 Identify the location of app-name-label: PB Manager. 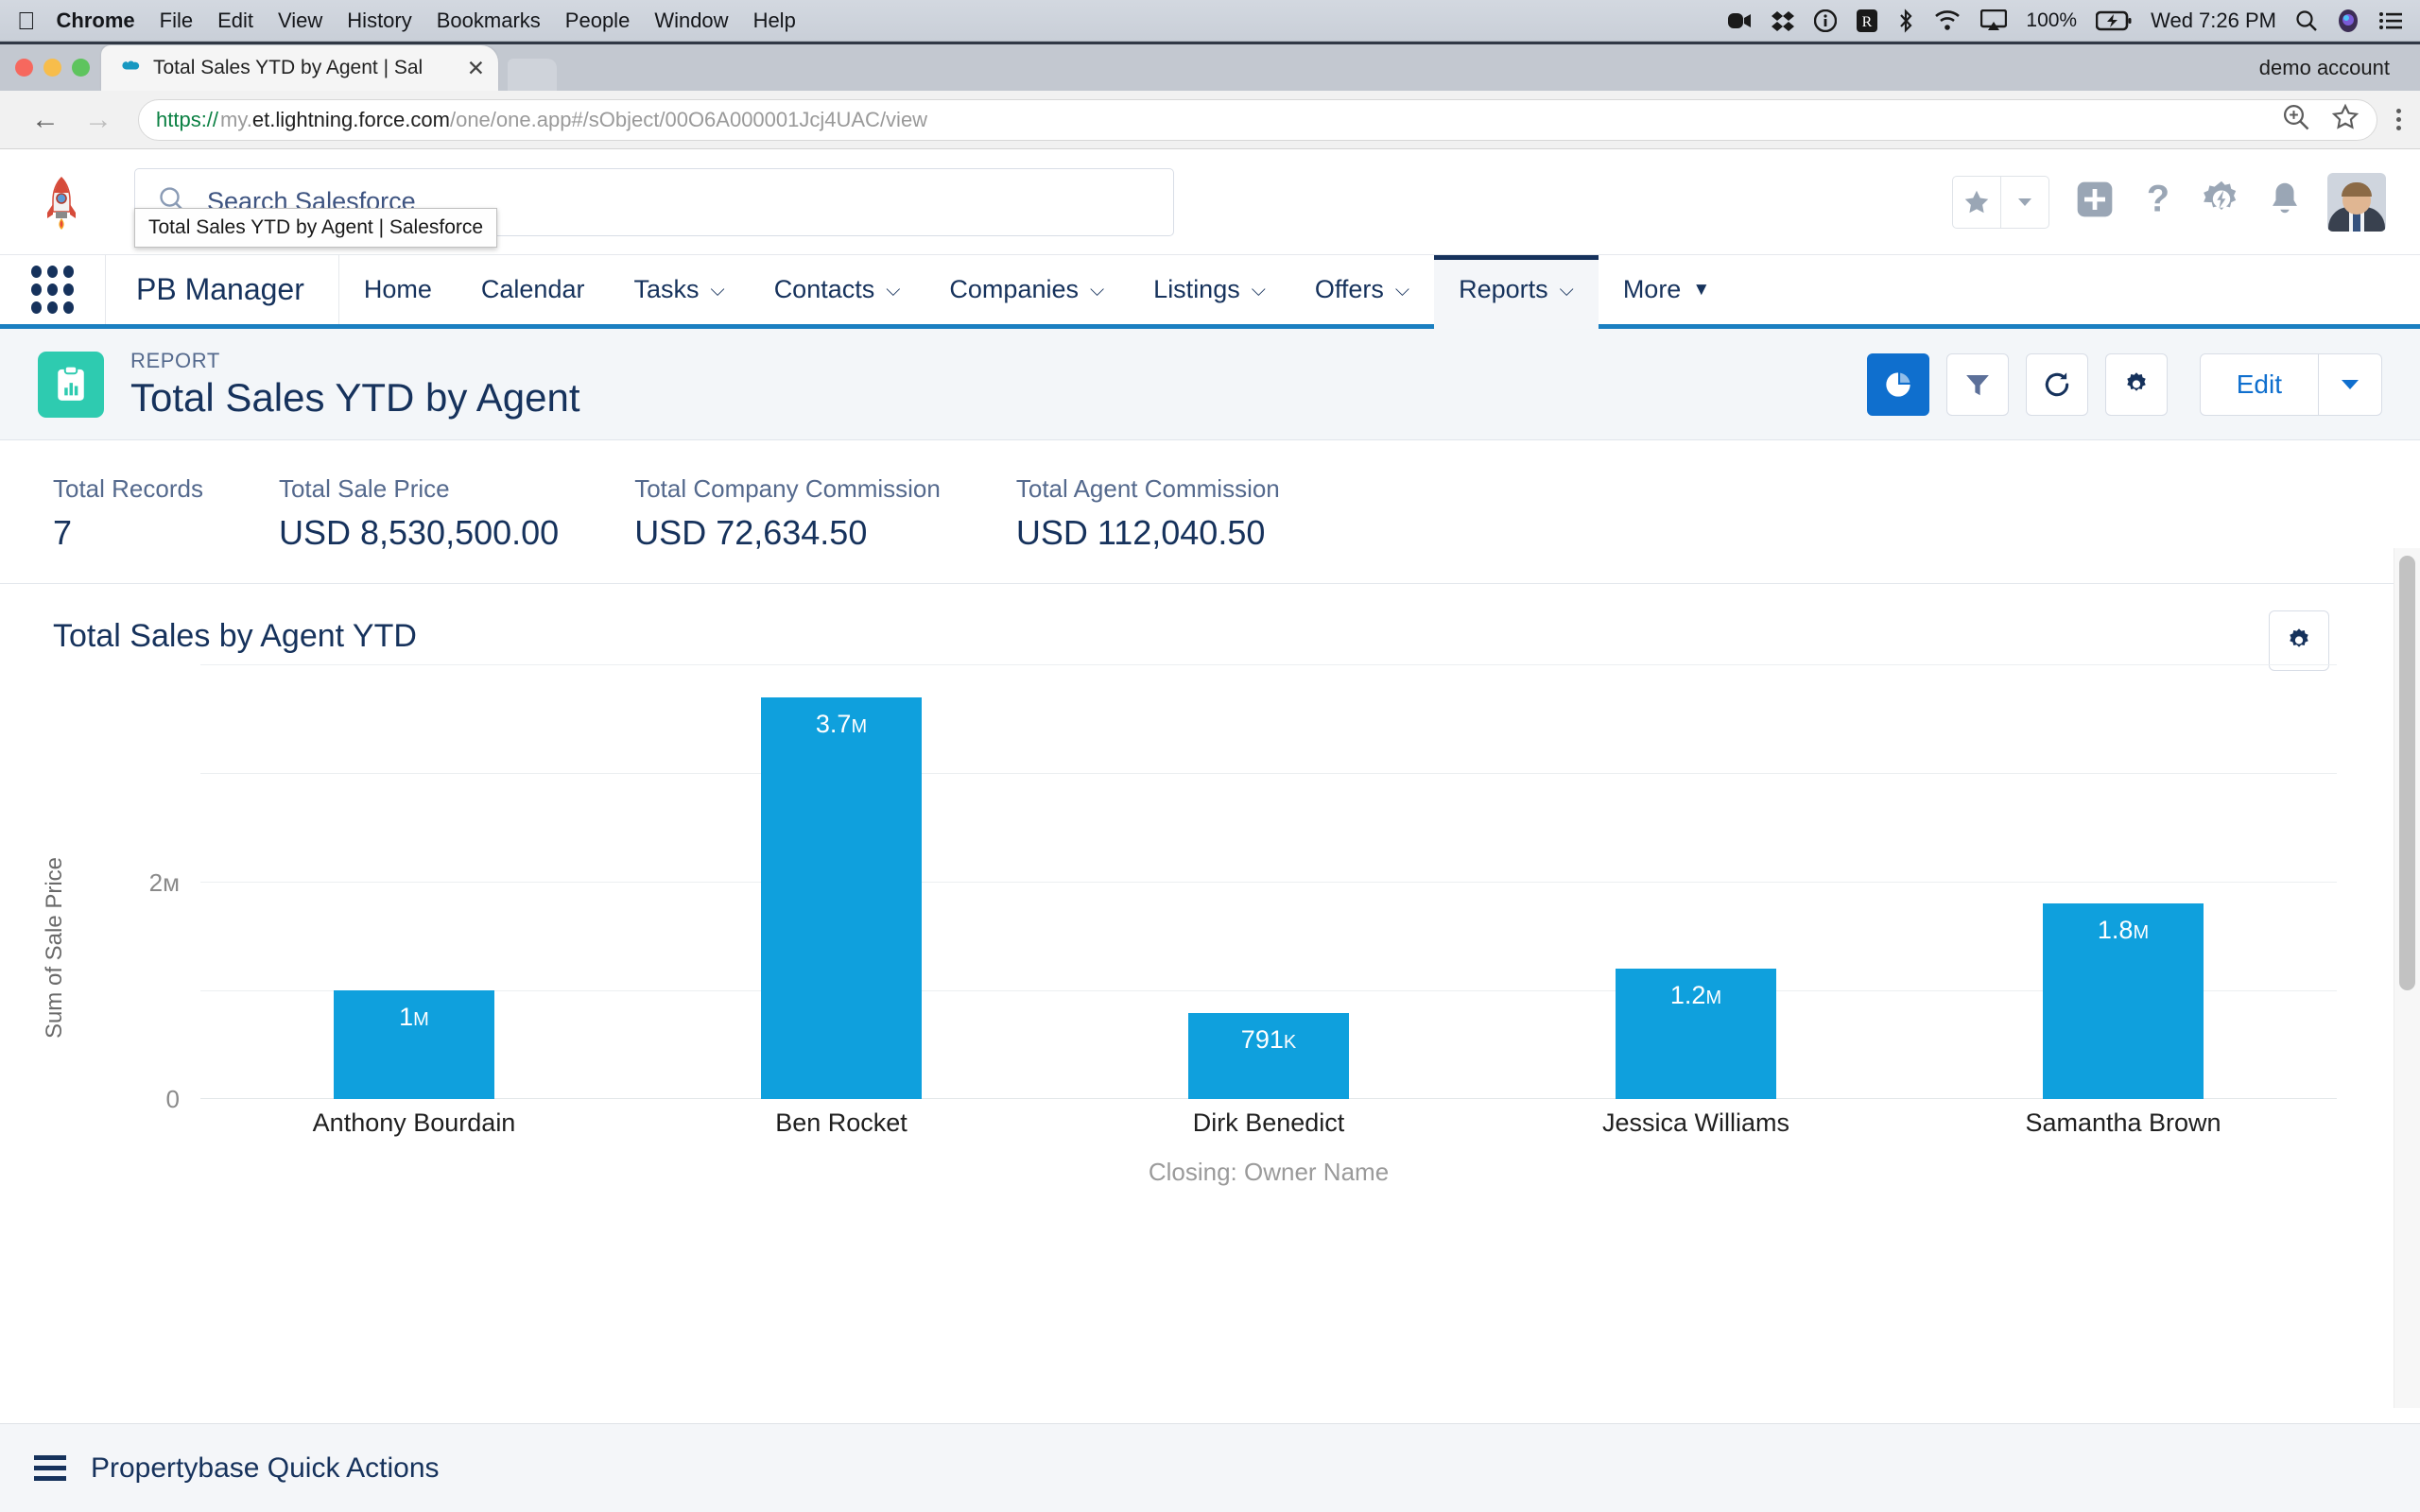
(222, 289).